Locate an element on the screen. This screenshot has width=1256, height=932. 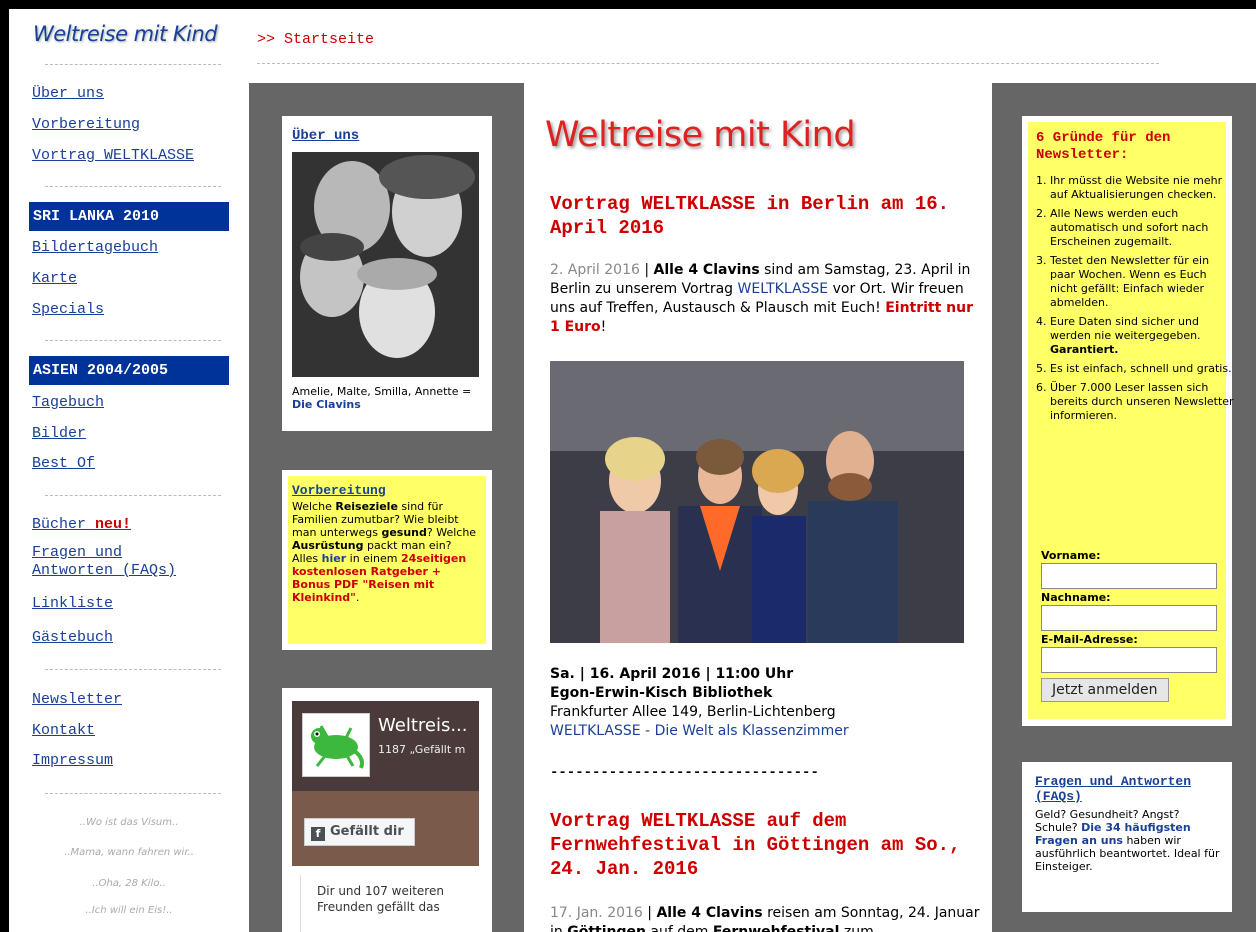
nav-gaestebuch: Gästebuch is located at coordinates (72, 638).